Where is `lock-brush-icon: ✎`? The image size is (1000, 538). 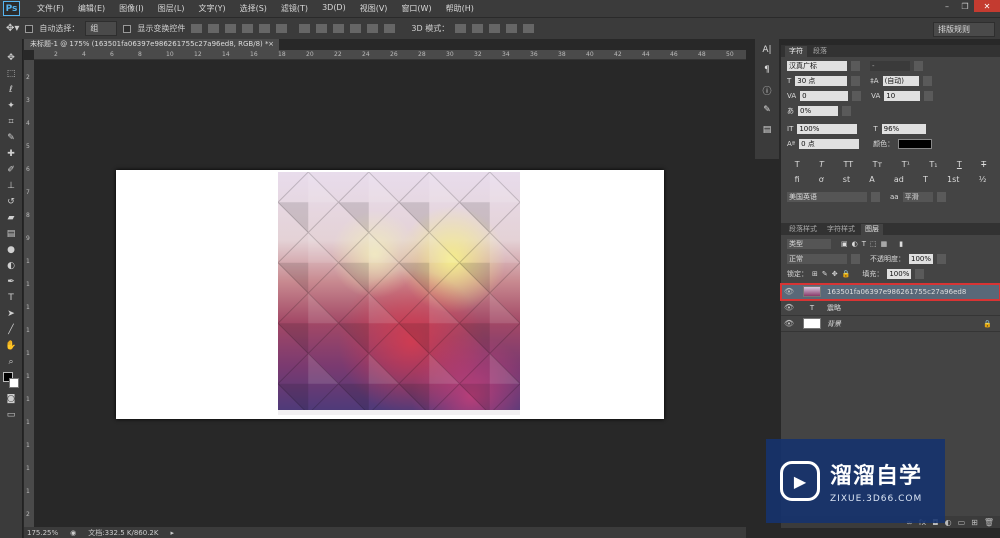
lock-brush-icon: ✎ is located at coordinates (825, 274).